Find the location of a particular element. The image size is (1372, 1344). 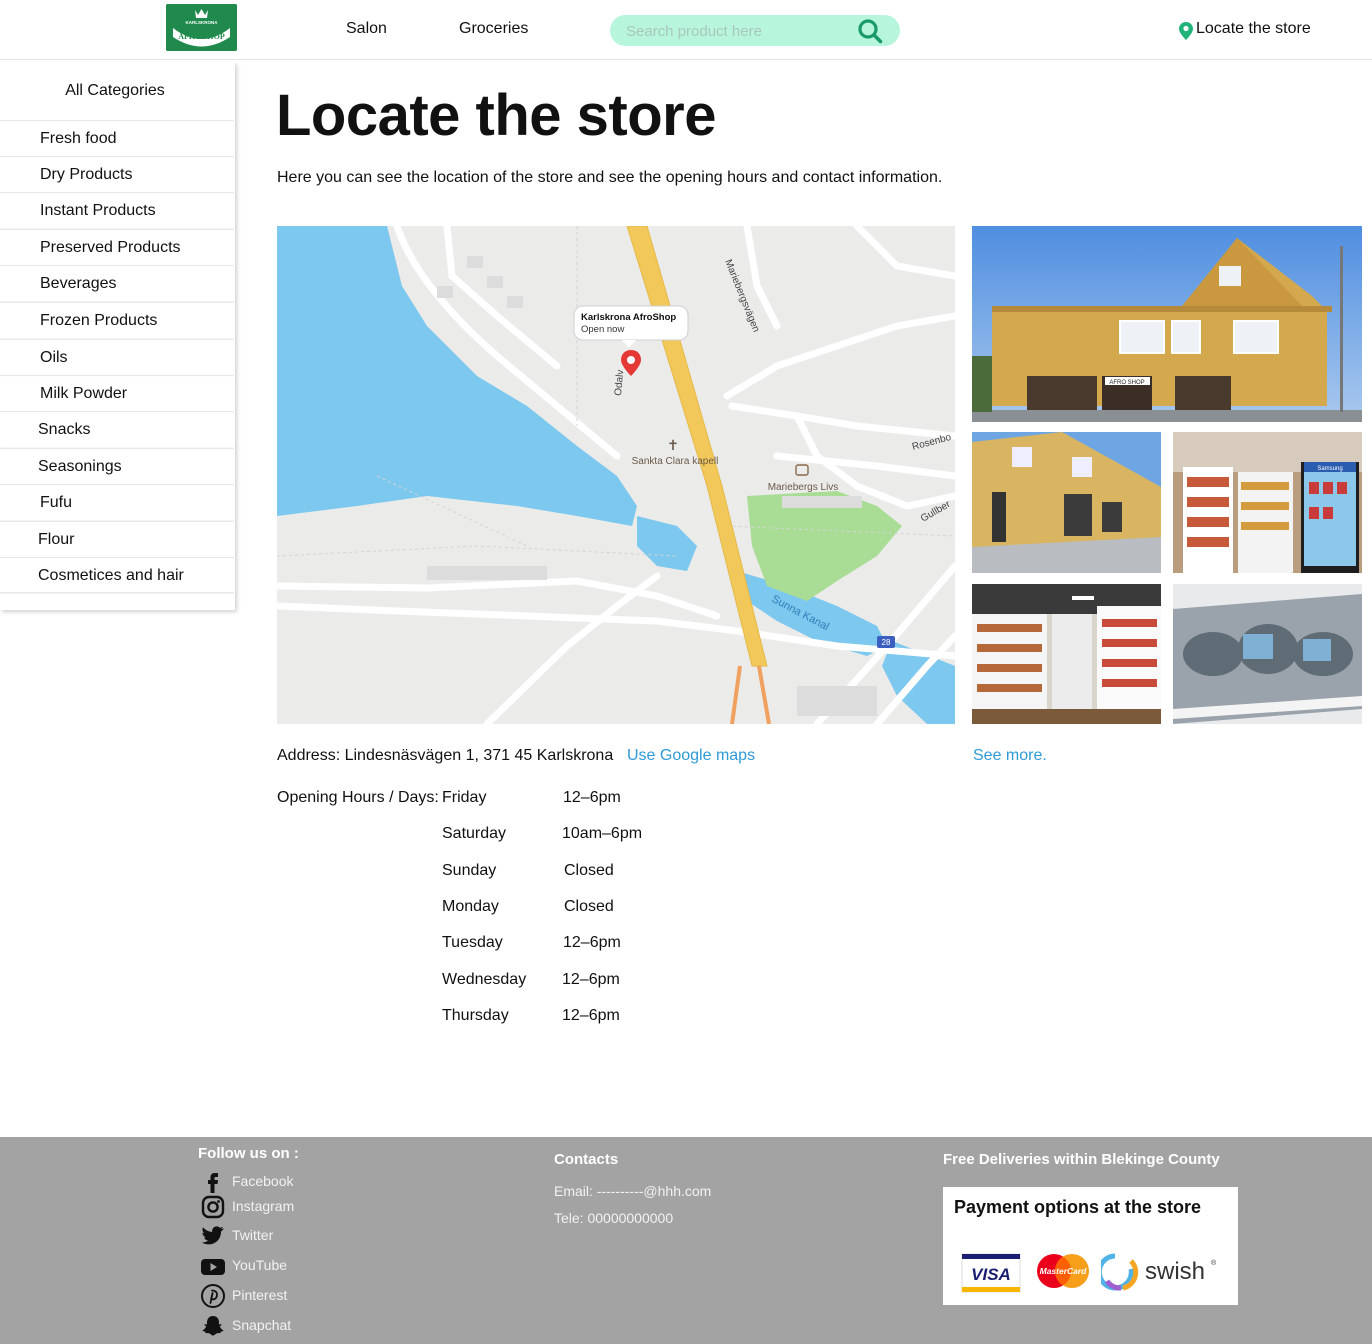

visa-logo-text: VISA is located at coordinates (991, 1274).